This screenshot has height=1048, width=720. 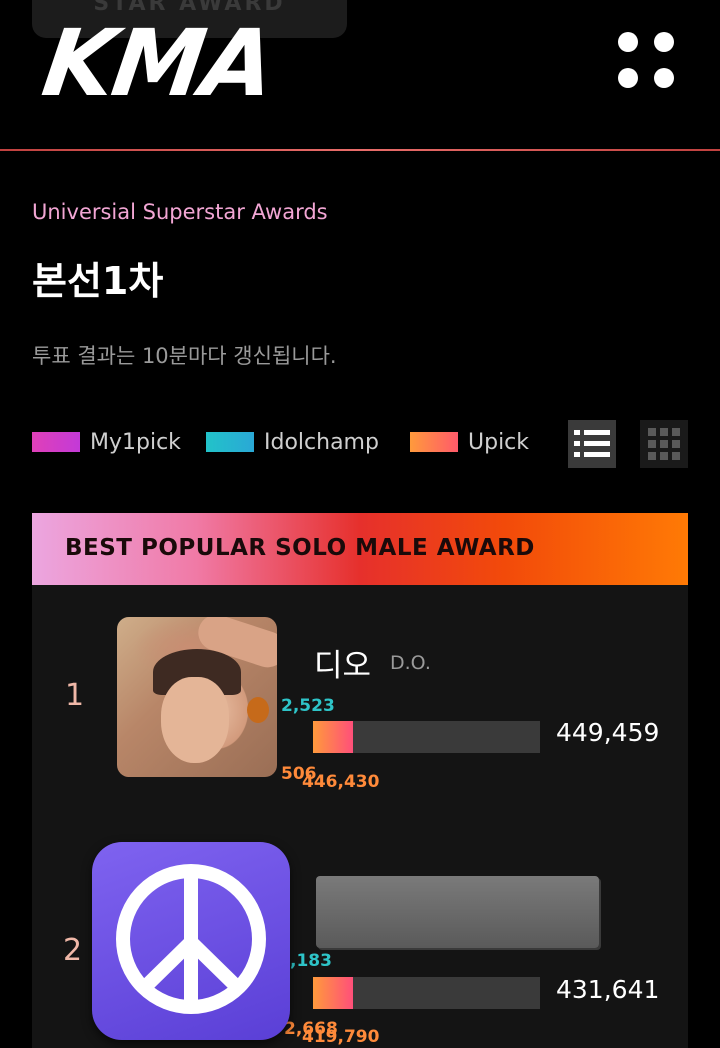 I want to click on legend-label: Upick, so click(x=499, y=442).